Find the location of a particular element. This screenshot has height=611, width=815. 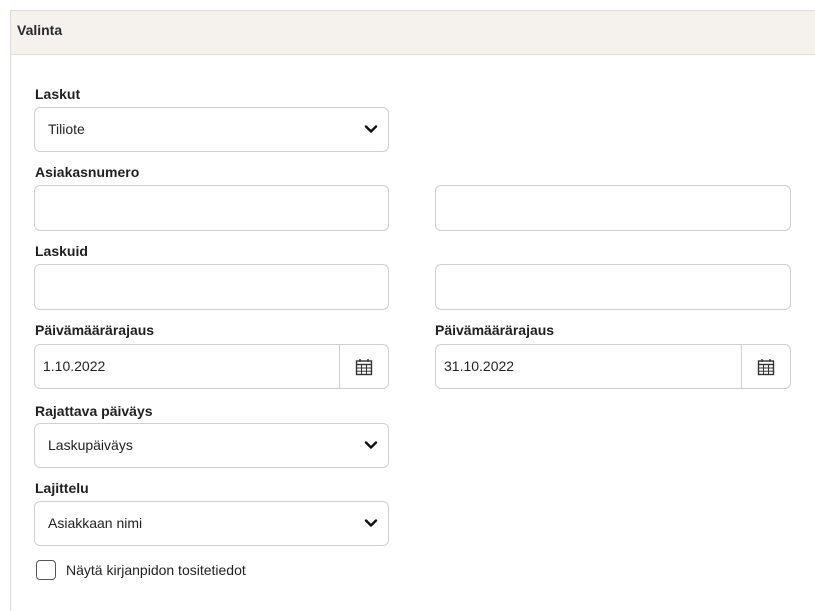

laskuid-from-input is located at coordinates (211, 287).